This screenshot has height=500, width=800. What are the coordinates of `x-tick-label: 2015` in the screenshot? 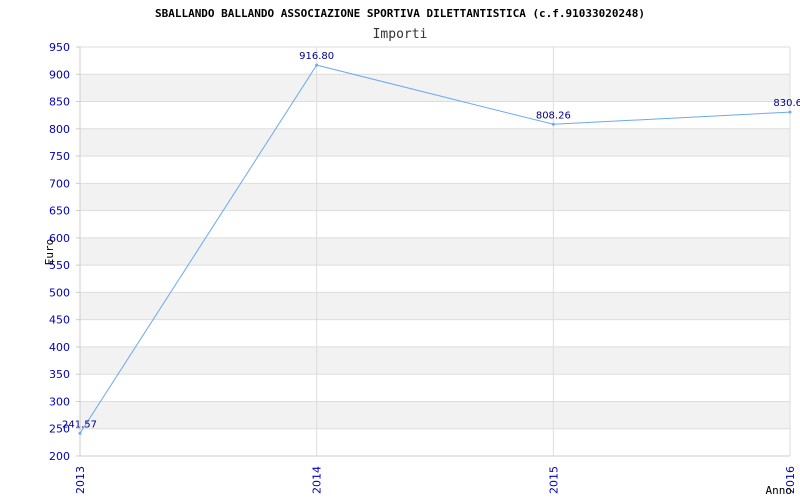 It's located at (553, 480).